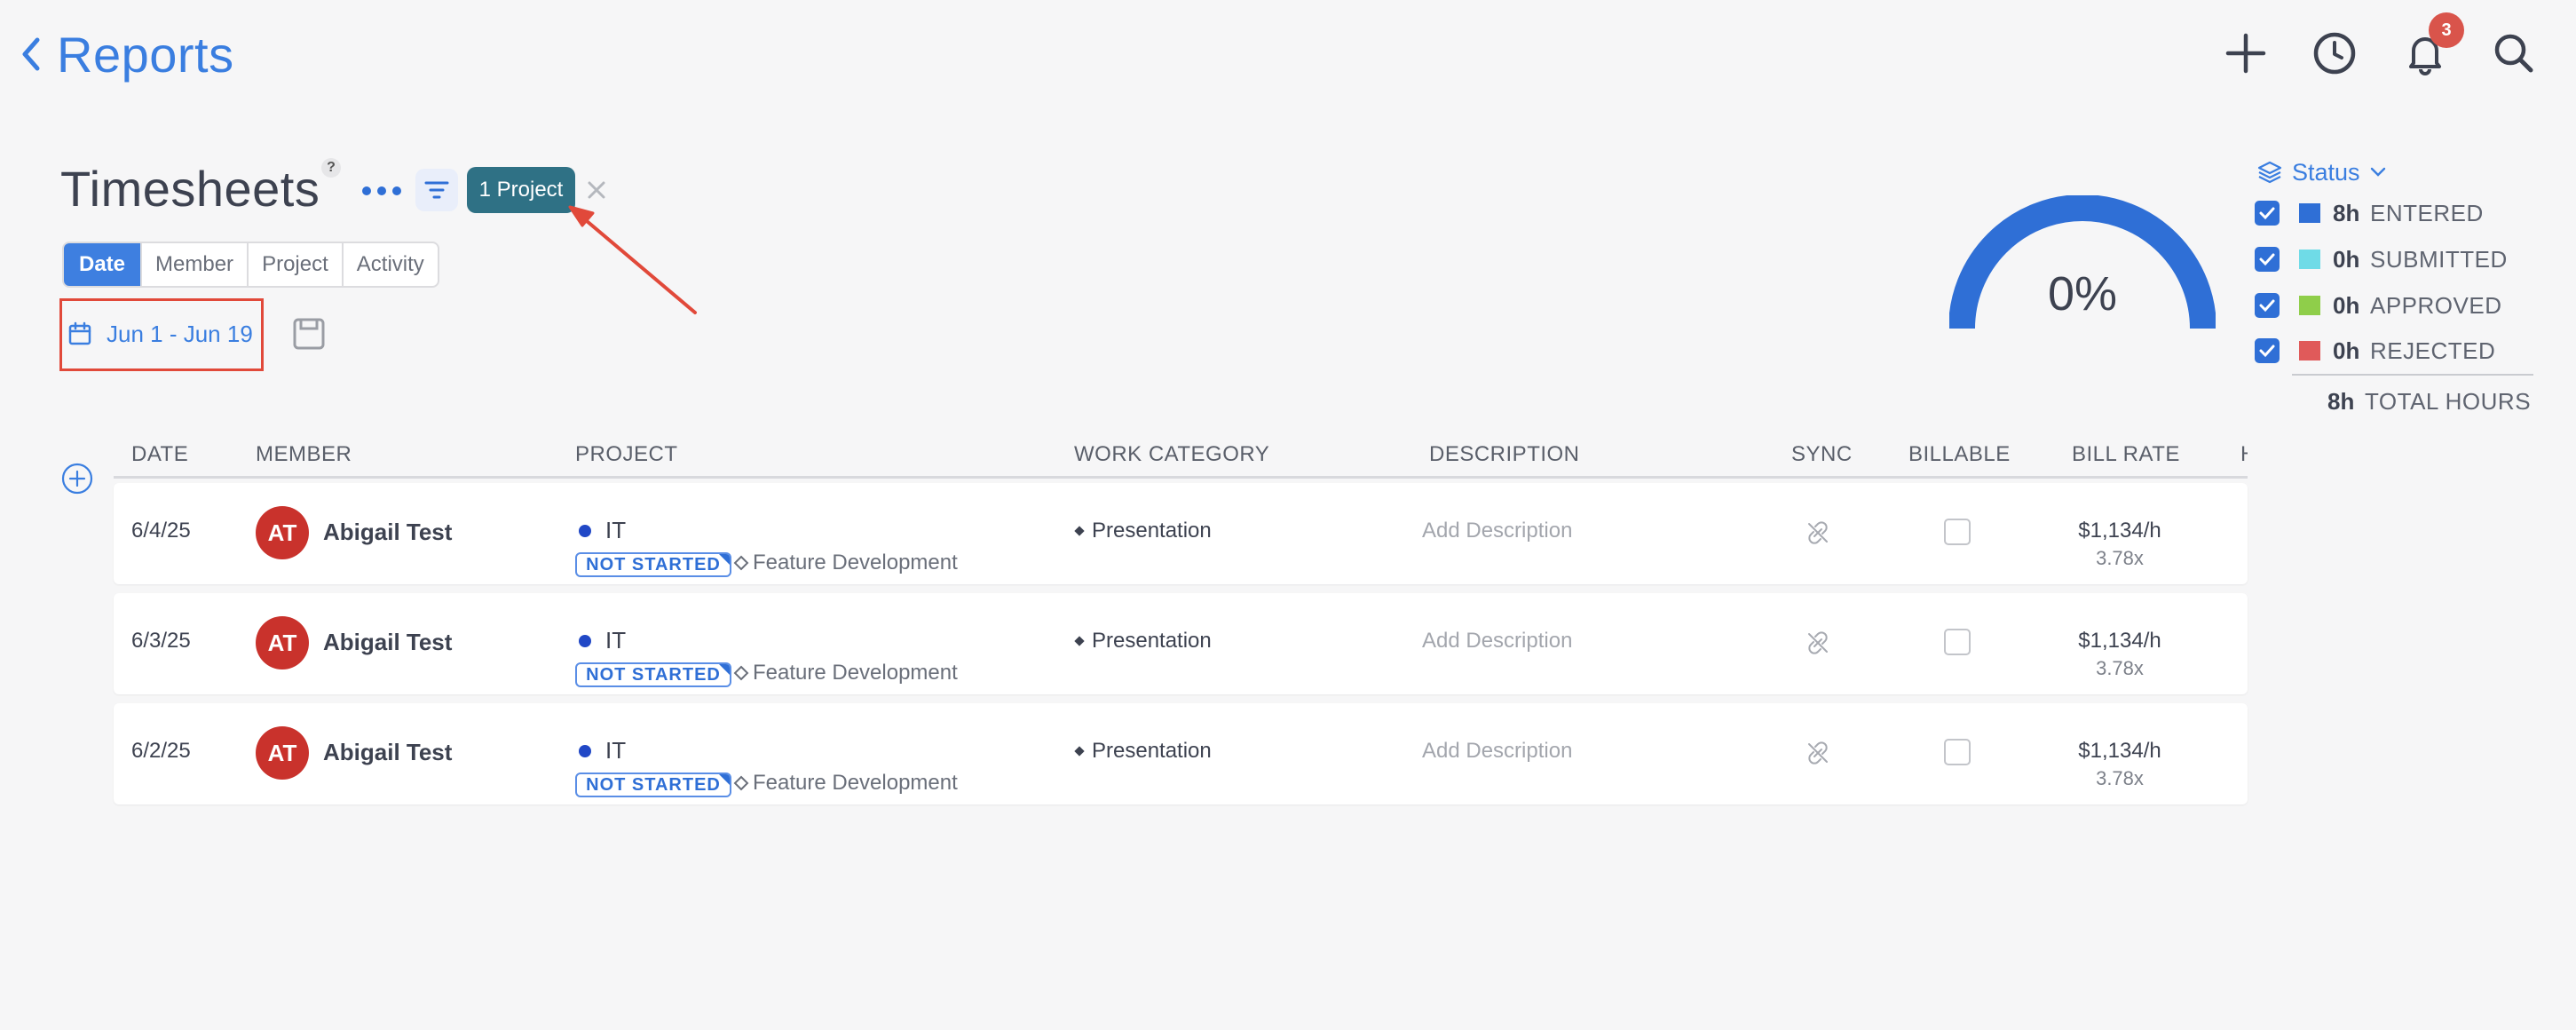 This screenshot has width=2576, height=1030. What do you see at coordinates (304, 454) in the screenshot?
I see `column-member: MEMBER` at bounding box center [304, 454].